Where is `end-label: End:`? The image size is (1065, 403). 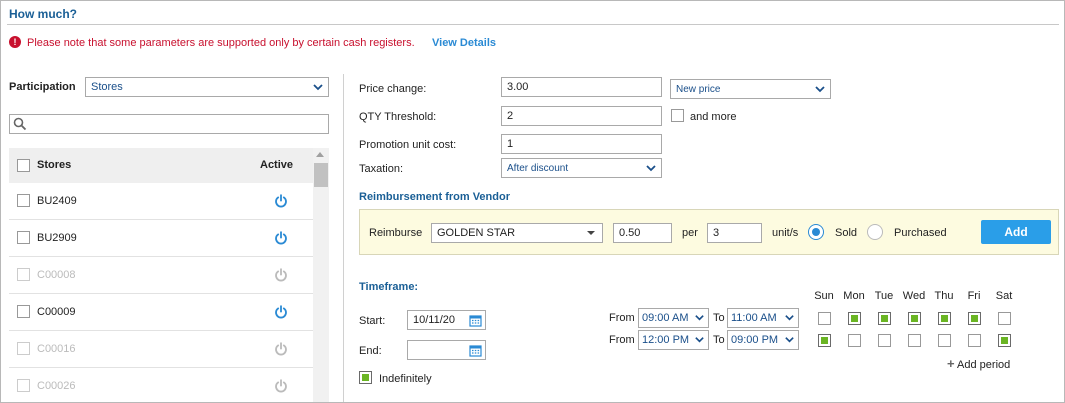
end-label: End: is located at coordinates (370, 351).